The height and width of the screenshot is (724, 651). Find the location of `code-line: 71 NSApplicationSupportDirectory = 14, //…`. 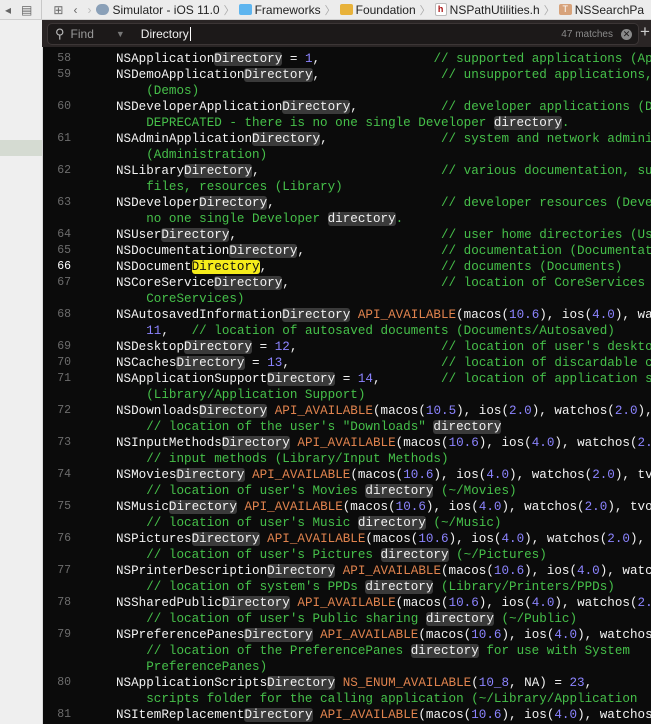

code-line: 71 NSApplicationSupportDirectory = 14, //… is located at coordinates (347, 379).